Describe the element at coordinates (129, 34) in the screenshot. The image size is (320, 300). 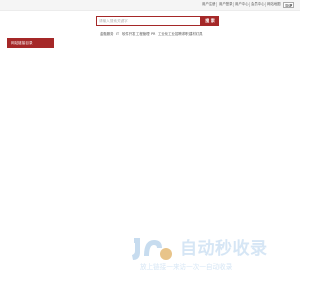
I see `hot-link: 软件开发` at that location.